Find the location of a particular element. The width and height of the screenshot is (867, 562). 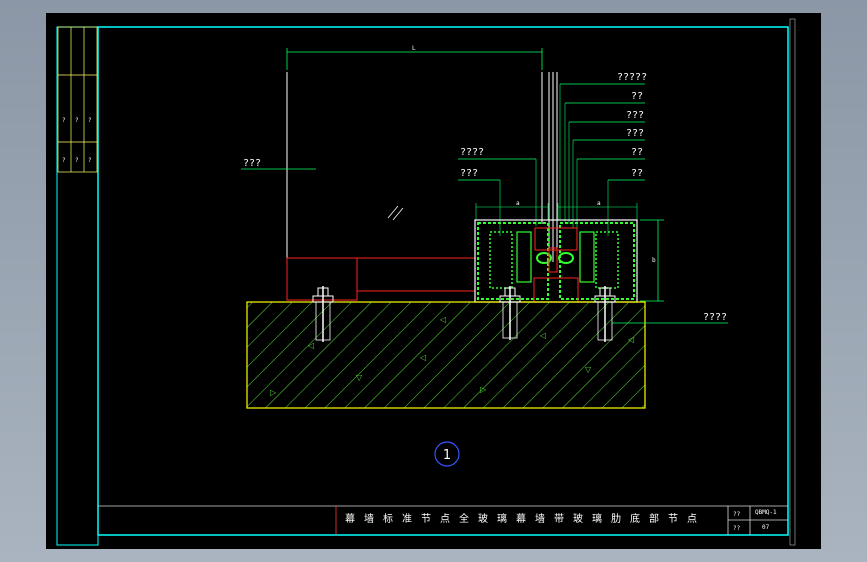

callout-label: ????? is located at coordinates (632, 77).